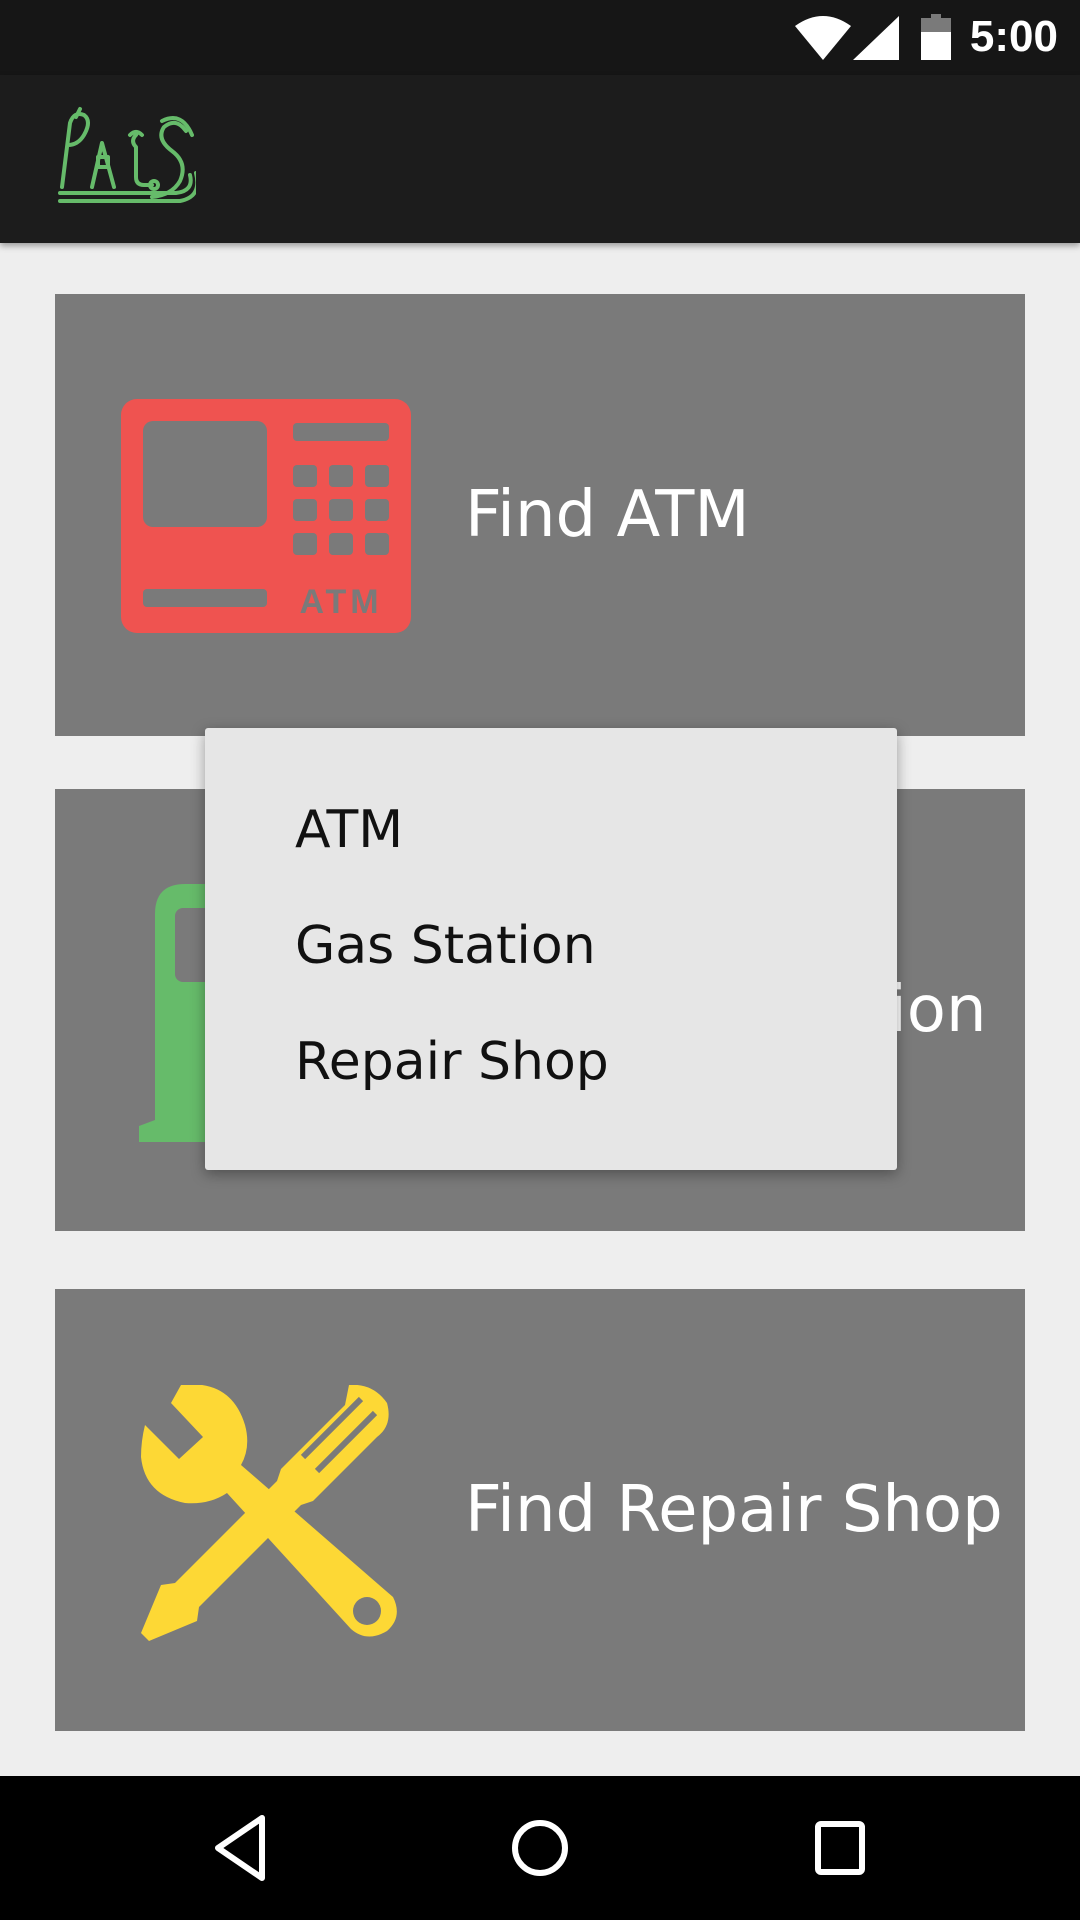 Image resolution: width=1080 pixels, height=1920 pixels. What do you see at coordinates (607, 515) in the screenshot?
I see `card-label-atm: Find ATM` at bounding box center [607, 515].